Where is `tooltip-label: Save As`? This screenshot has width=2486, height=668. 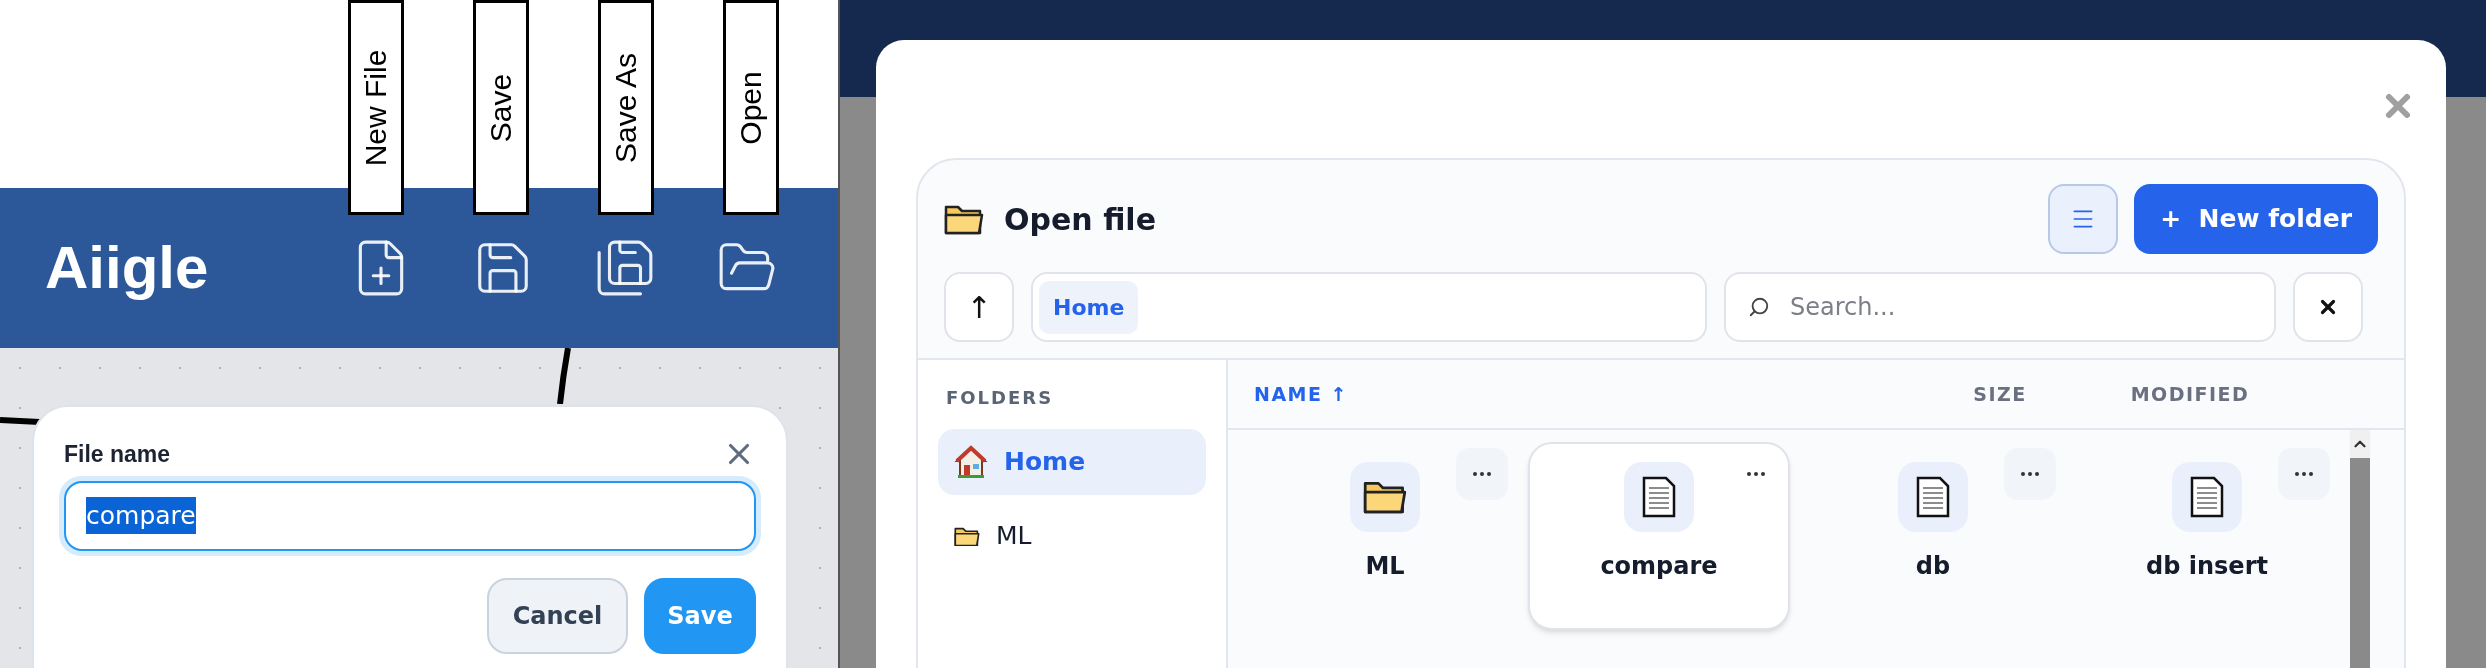
tooltip-label: Save As is located at coordinates (626, 107).